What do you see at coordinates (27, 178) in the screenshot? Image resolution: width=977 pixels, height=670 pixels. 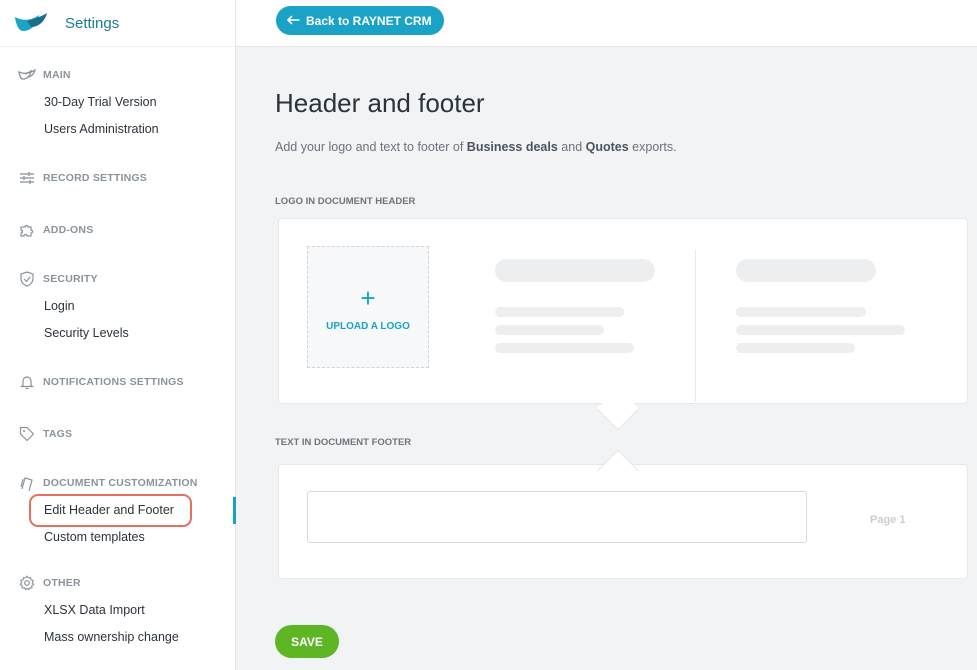 I see `sliders-icon` at bounding box center [27, 178].